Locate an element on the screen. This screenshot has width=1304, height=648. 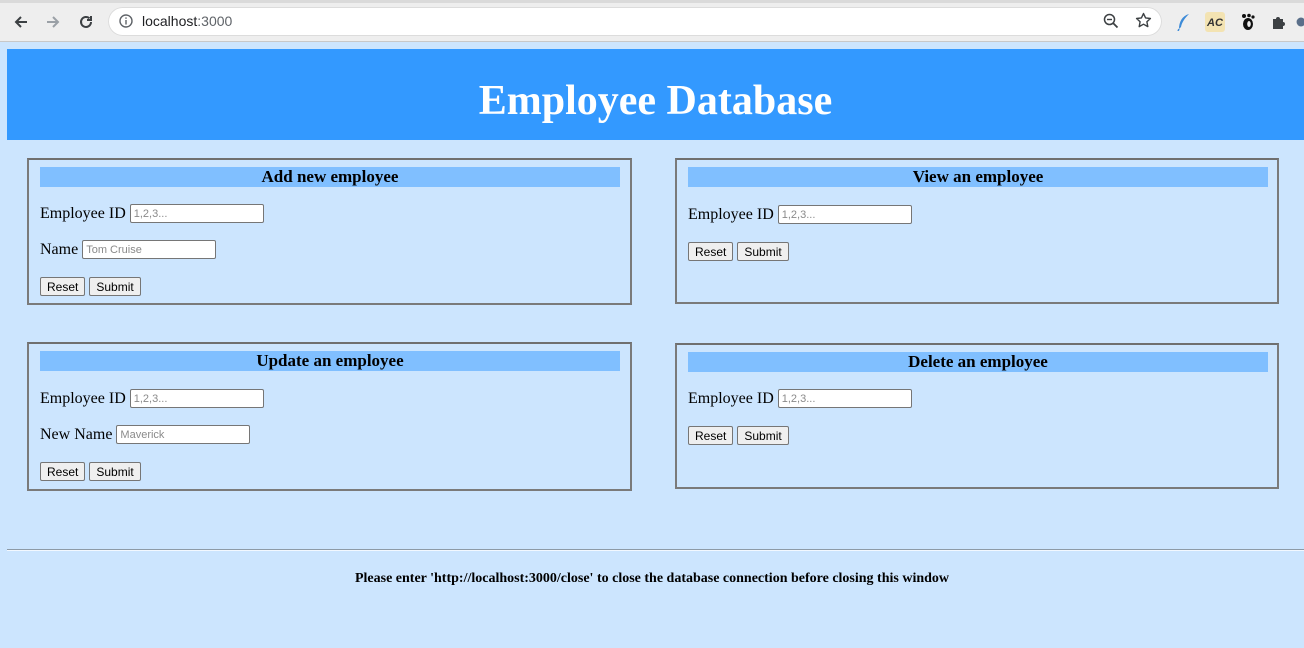
add-employee-id-label: Employee ID is located at coordinates (83, 213).